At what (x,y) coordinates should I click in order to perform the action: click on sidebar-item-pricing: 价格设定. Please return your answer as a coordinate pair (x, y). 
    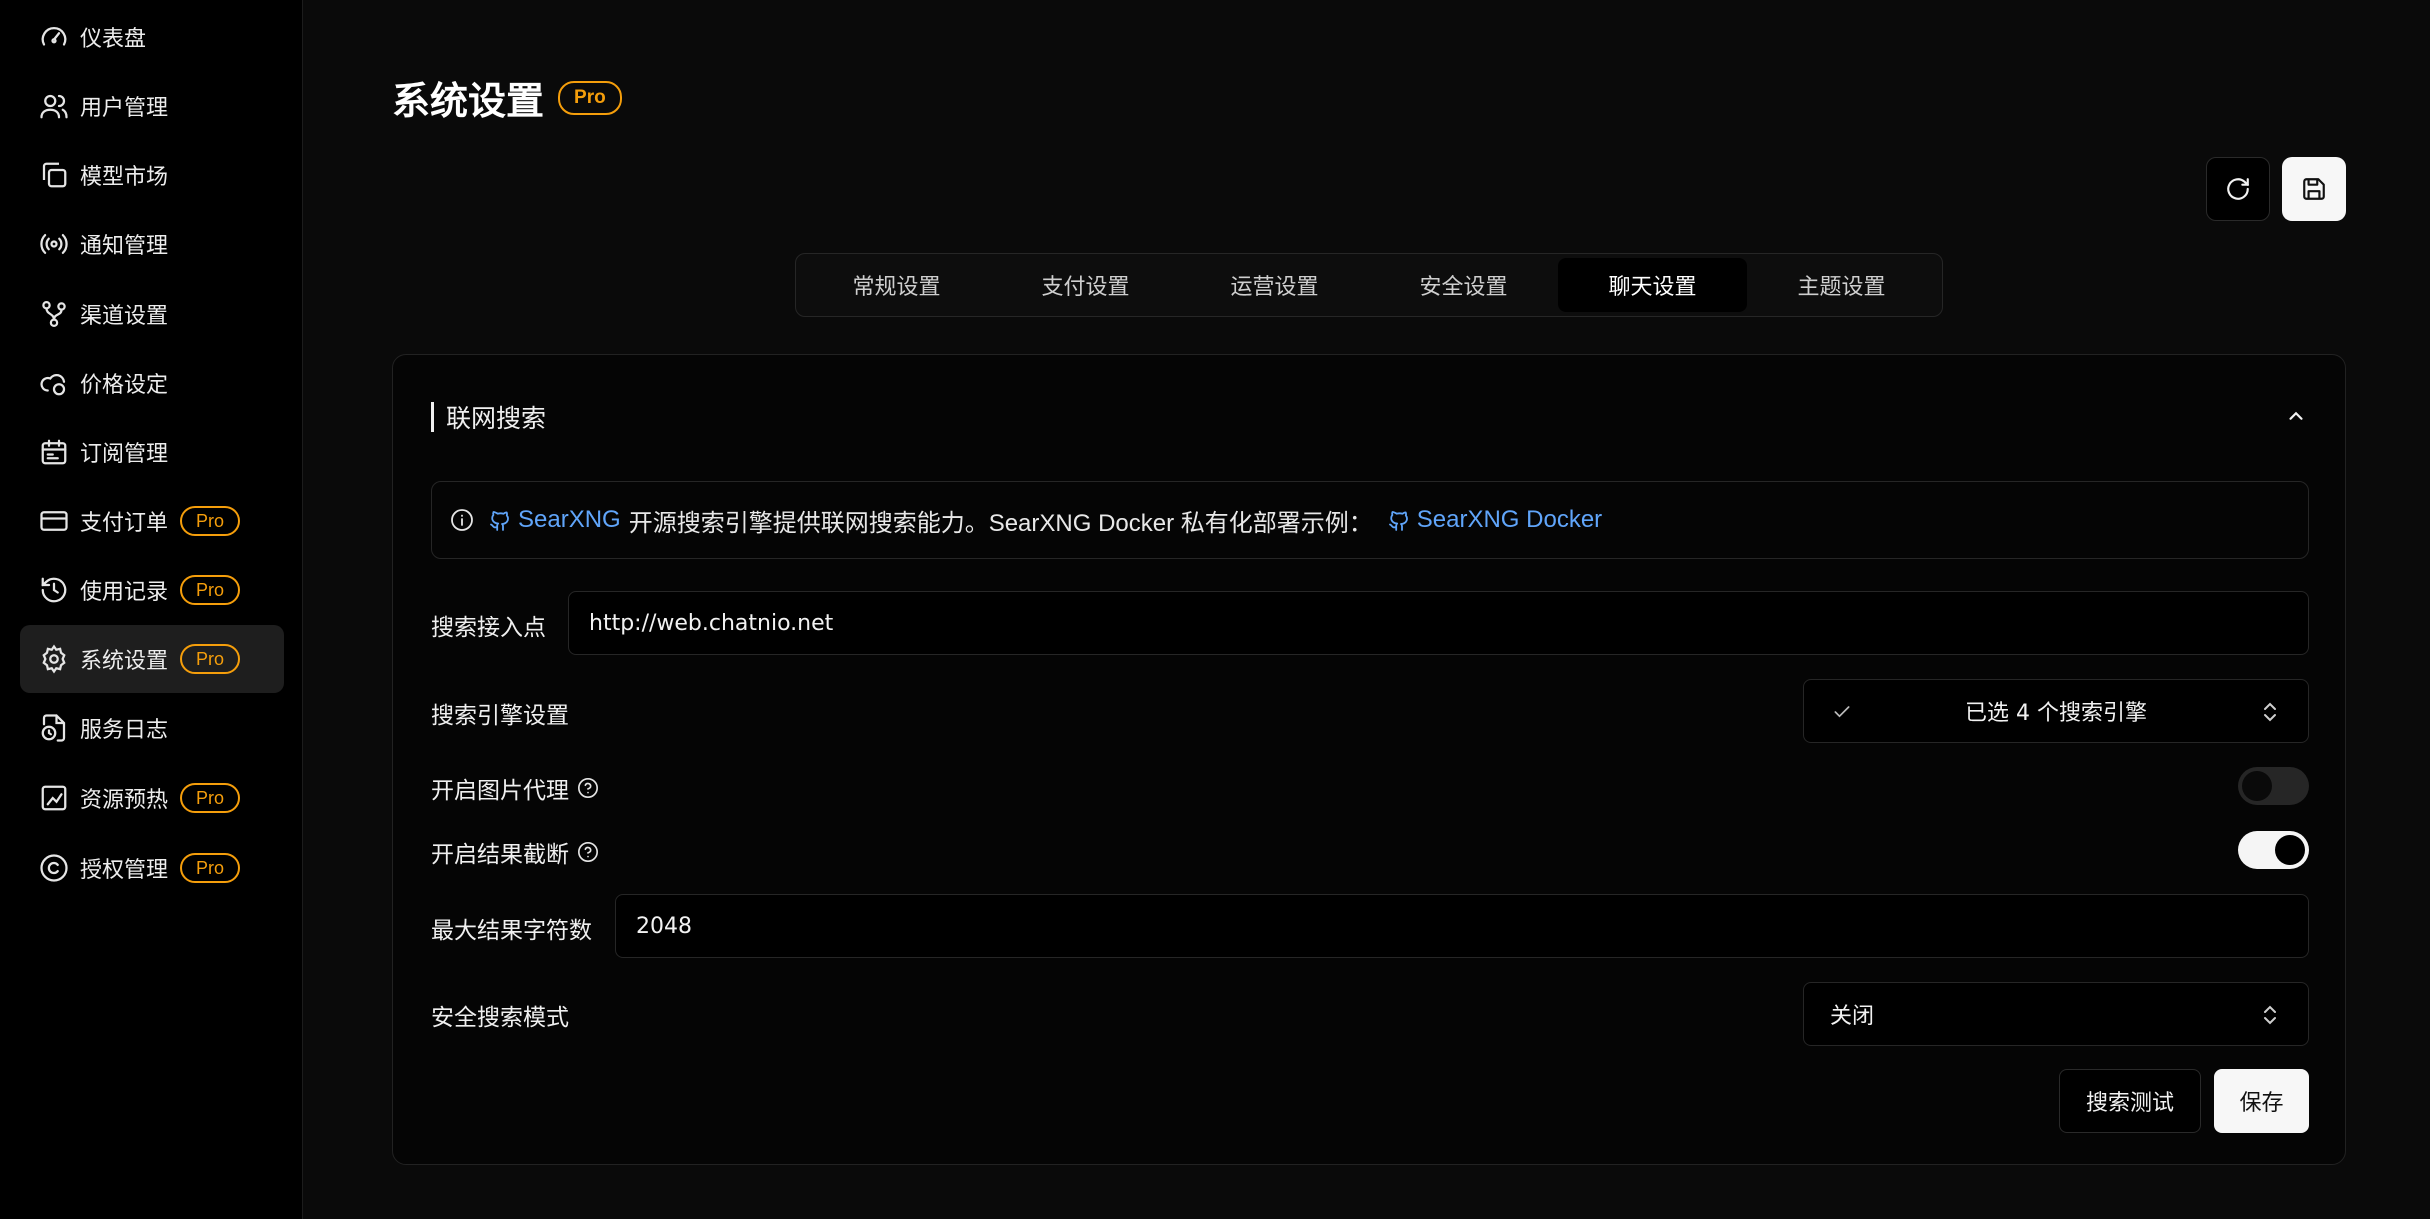
    Looking at the image, I should click on (152, 383).